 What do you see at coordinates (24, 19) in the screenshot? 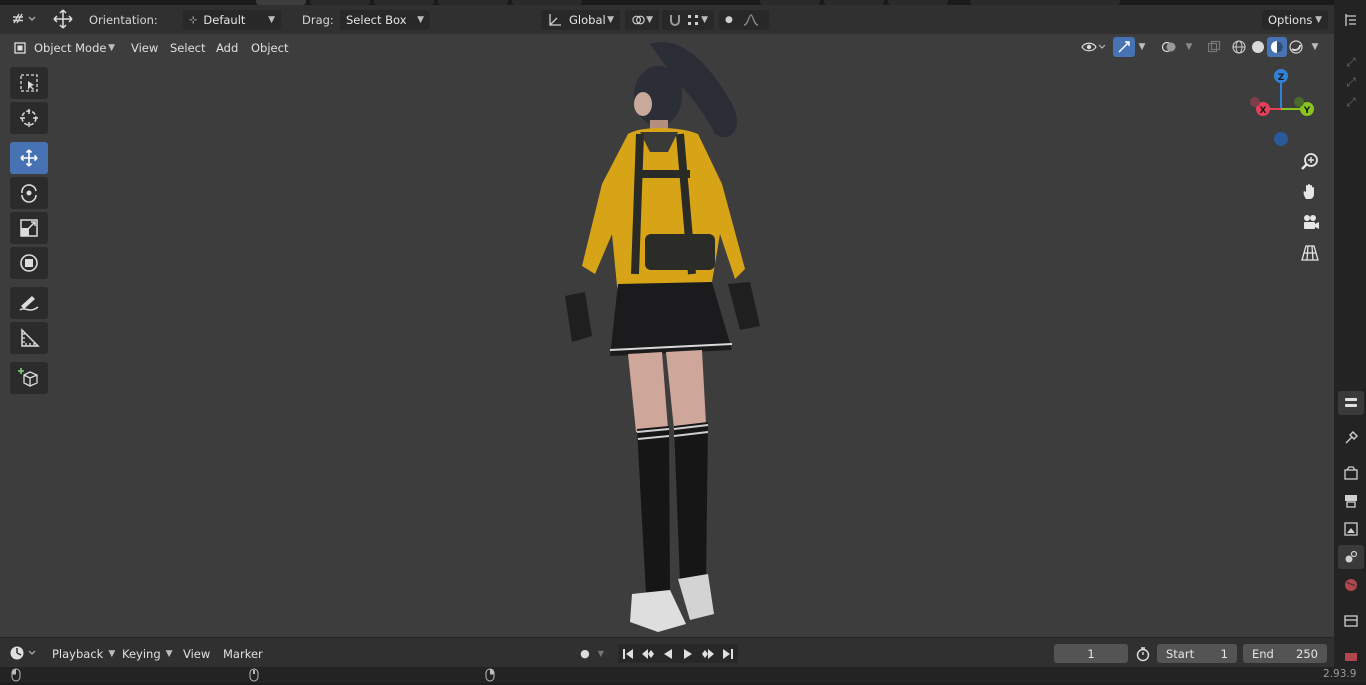
I see `editor-type-icon` at bounding box center [24, 19].